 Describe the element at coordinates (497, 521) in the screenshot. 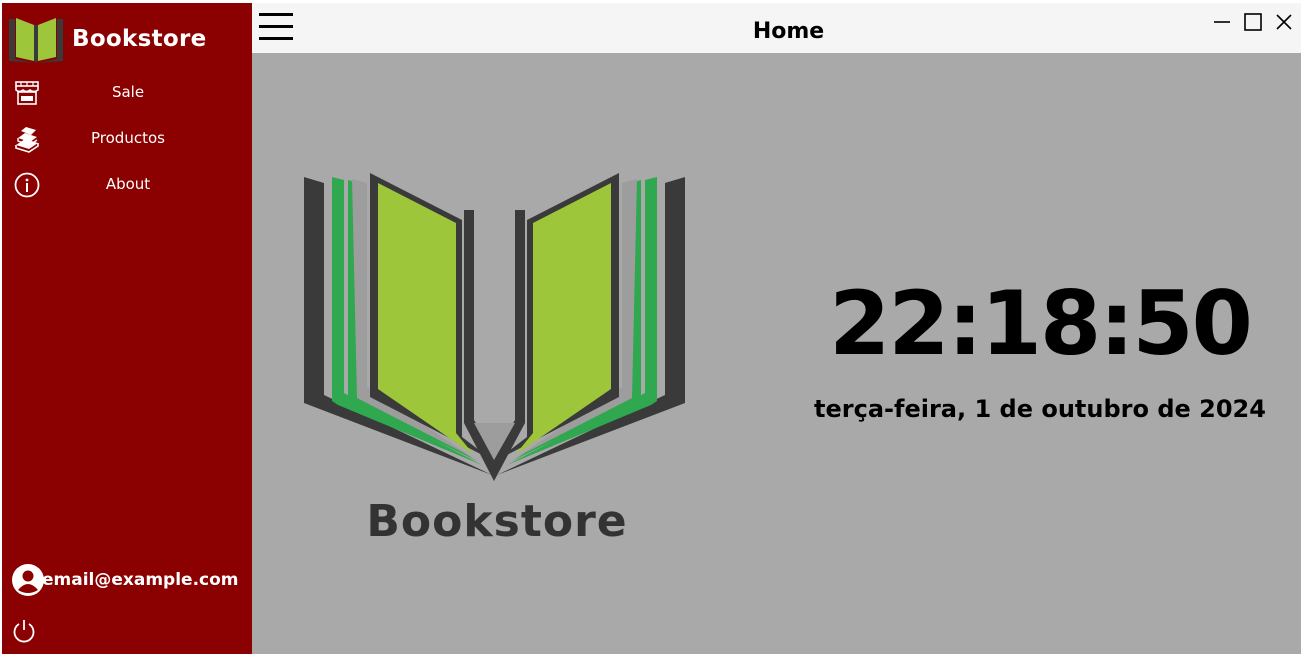

I see `logo-text: Bookstore` at that location.